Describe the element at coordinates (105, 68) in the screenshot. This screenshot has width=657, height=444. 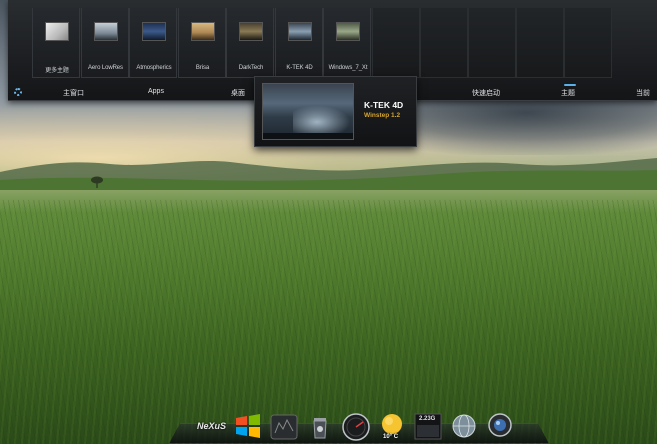
I see `theme-item-label: Aero LowRes` at that location.